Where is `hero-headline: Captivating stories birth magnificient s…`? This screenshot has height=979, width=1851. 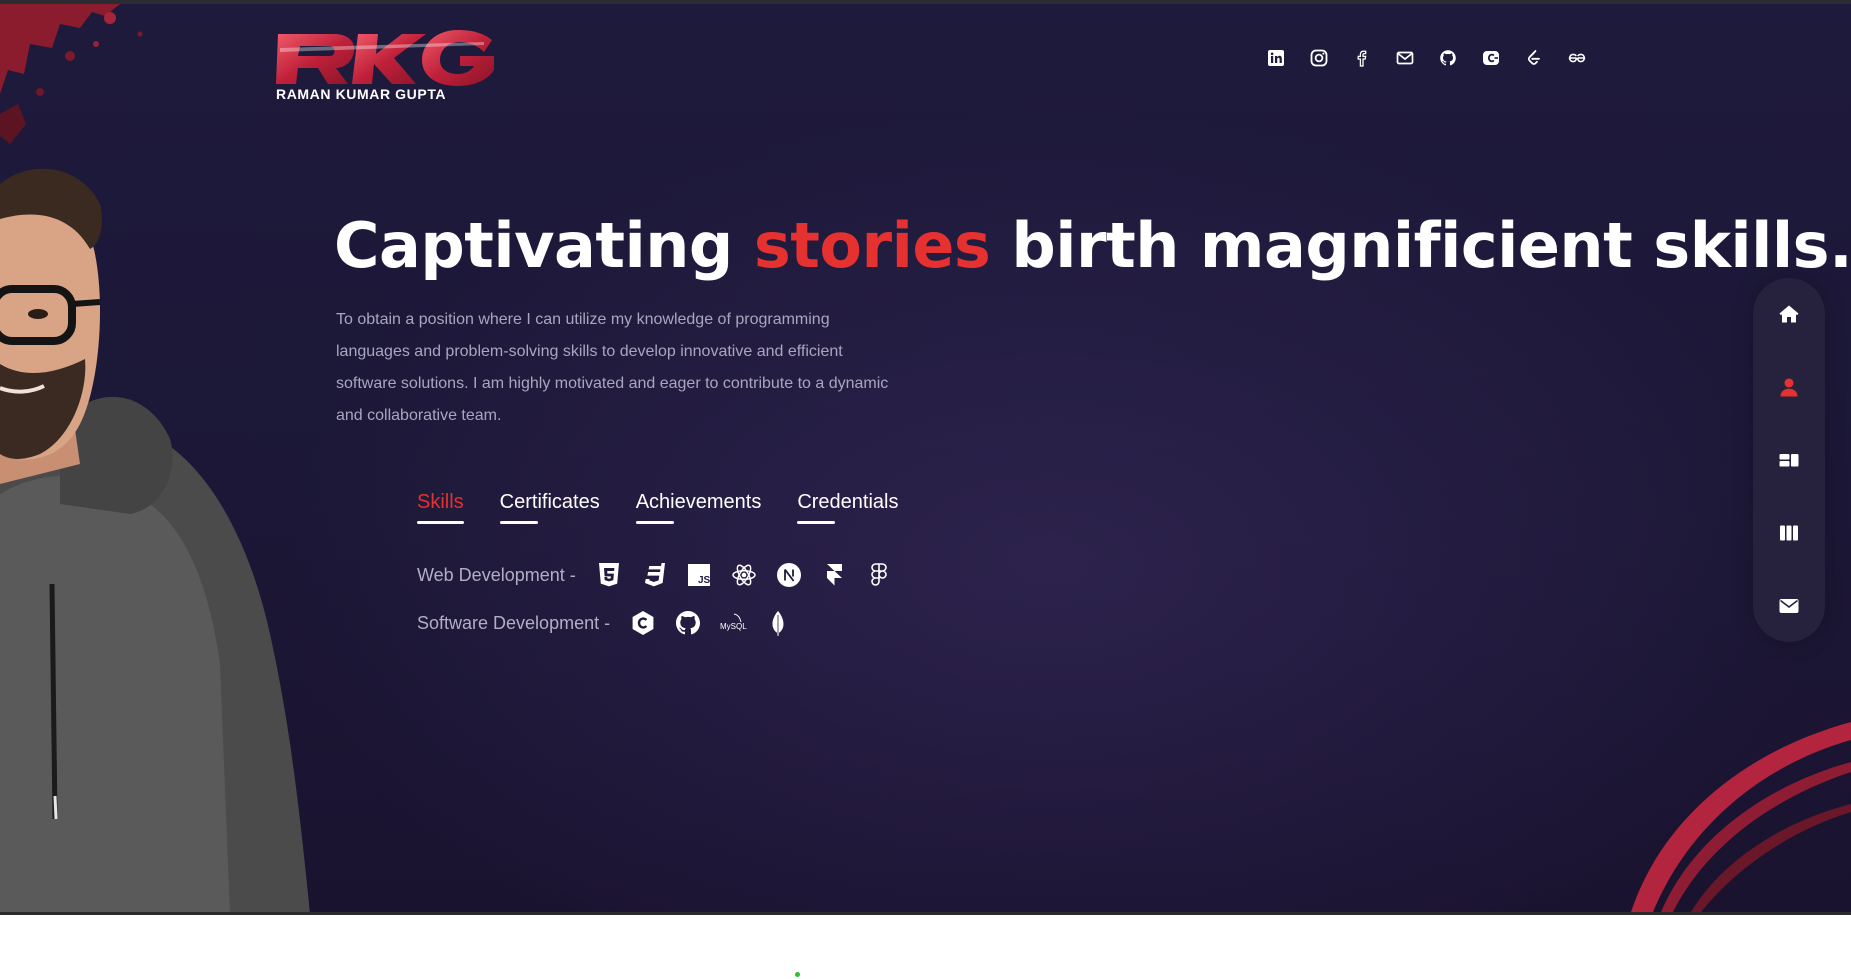
hero-headline: Captivating stories birth magnificient s… is located at coordinates (1092, 245).